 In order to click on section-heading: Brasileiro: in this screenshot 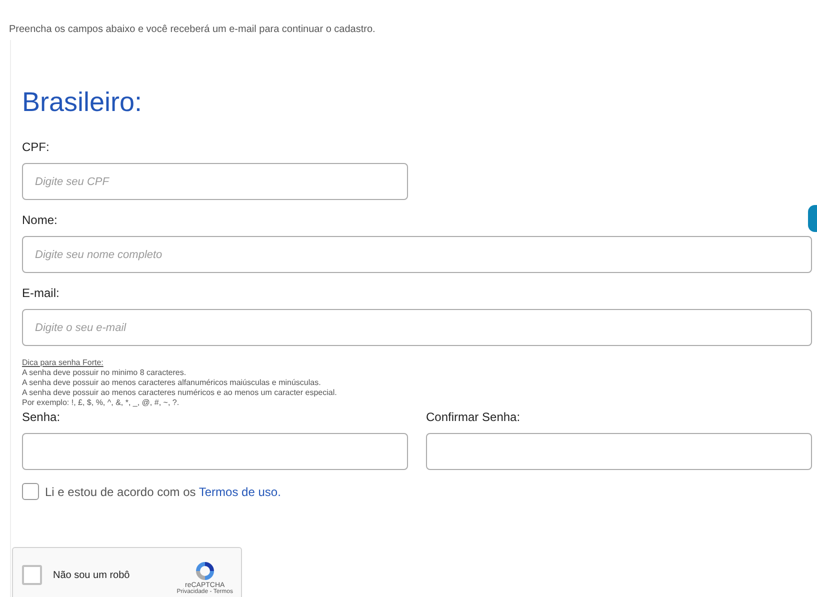, I will do `click(83, 102)`.